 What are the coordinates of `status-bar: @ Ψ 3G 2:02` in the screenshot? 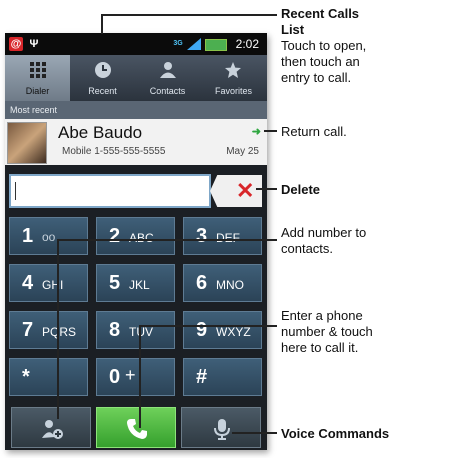 It's located at (136, 44).